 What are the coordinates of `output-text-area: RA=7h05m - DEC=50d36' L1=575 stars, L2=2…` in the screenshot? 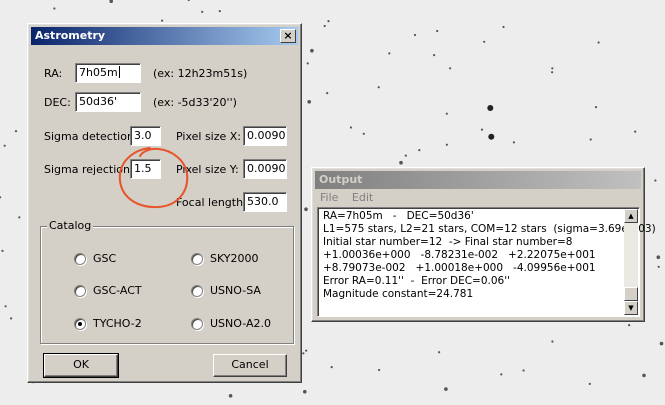 It's located at (486, 262).